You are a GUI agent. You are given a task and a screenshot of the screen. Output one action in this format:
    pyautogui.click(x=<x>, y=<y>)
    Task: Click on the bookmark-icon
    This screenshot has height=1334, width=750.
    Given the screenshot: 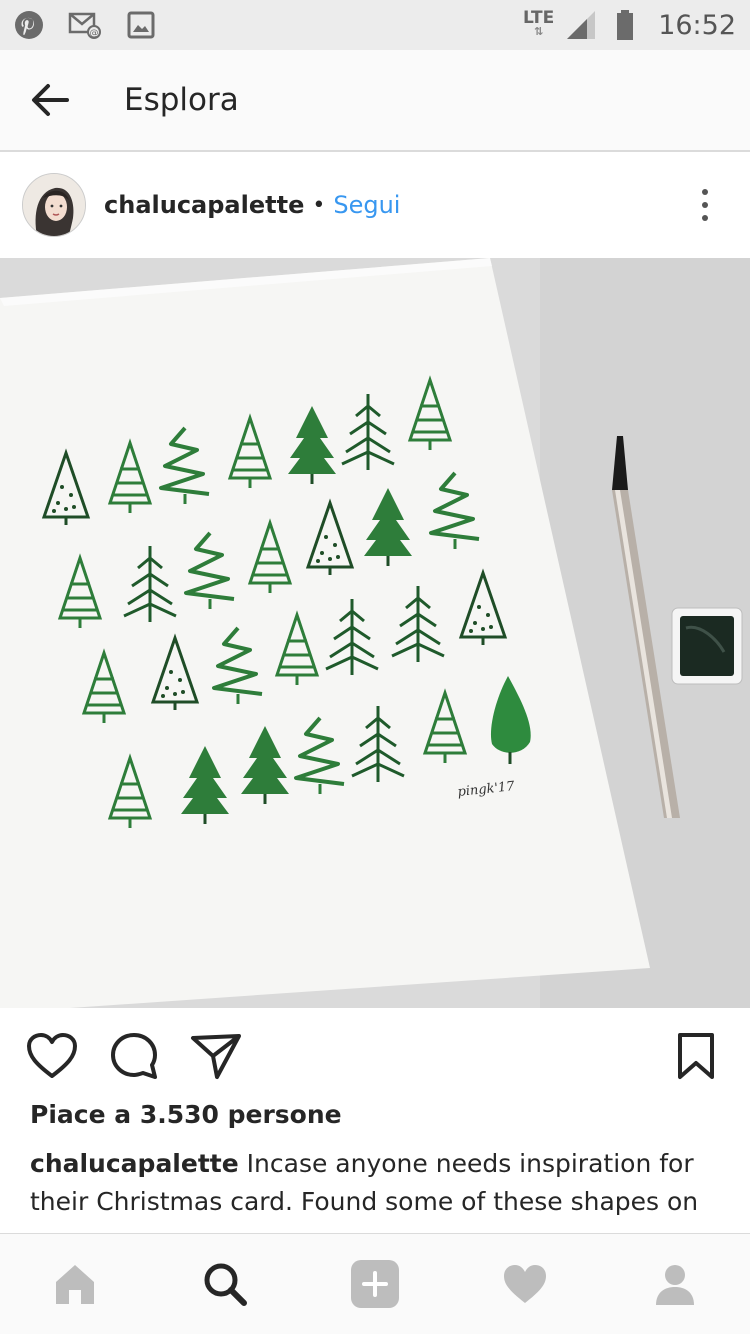 What is the action you would take?
    pyautogui.click(x=696, y=1055)
    